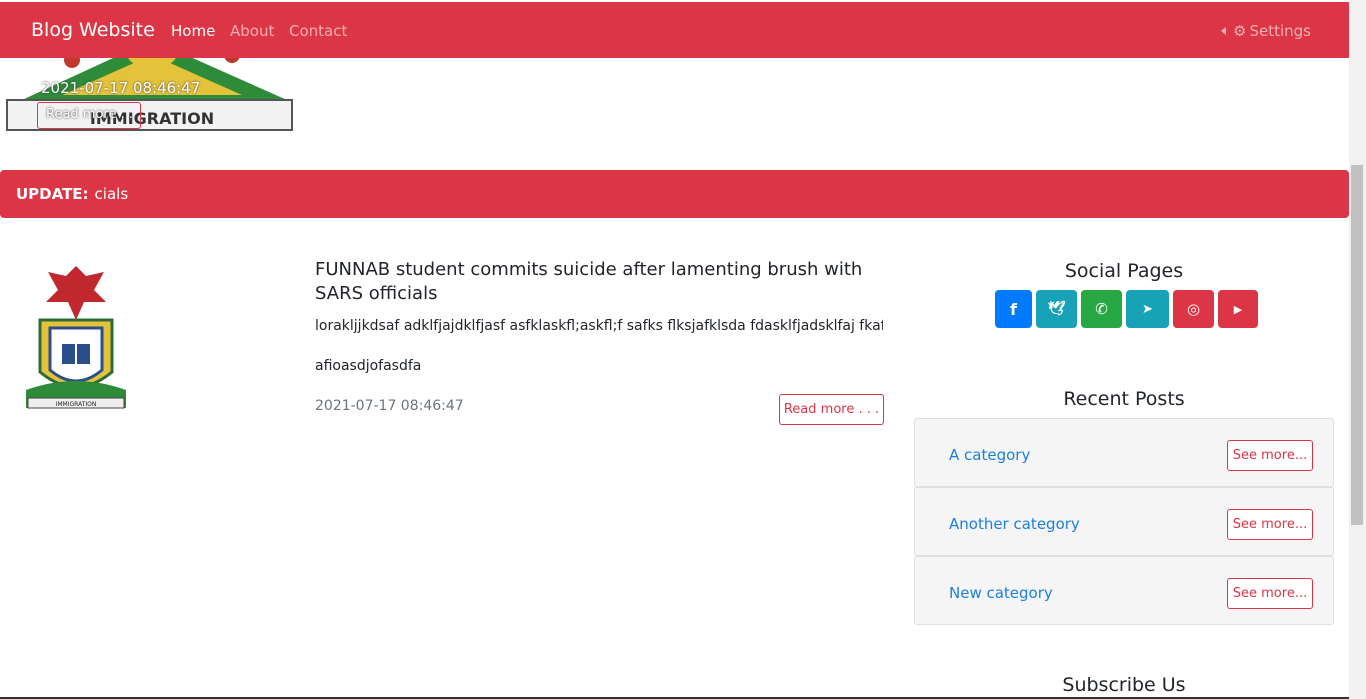 Image resolution: width=1366 pixels, height=699 pixels. What do you see at coordinates (76, 338) in the screenshot?
I see `post-thumbnail: IMMIGRATION` at bounding box center [76, 338].